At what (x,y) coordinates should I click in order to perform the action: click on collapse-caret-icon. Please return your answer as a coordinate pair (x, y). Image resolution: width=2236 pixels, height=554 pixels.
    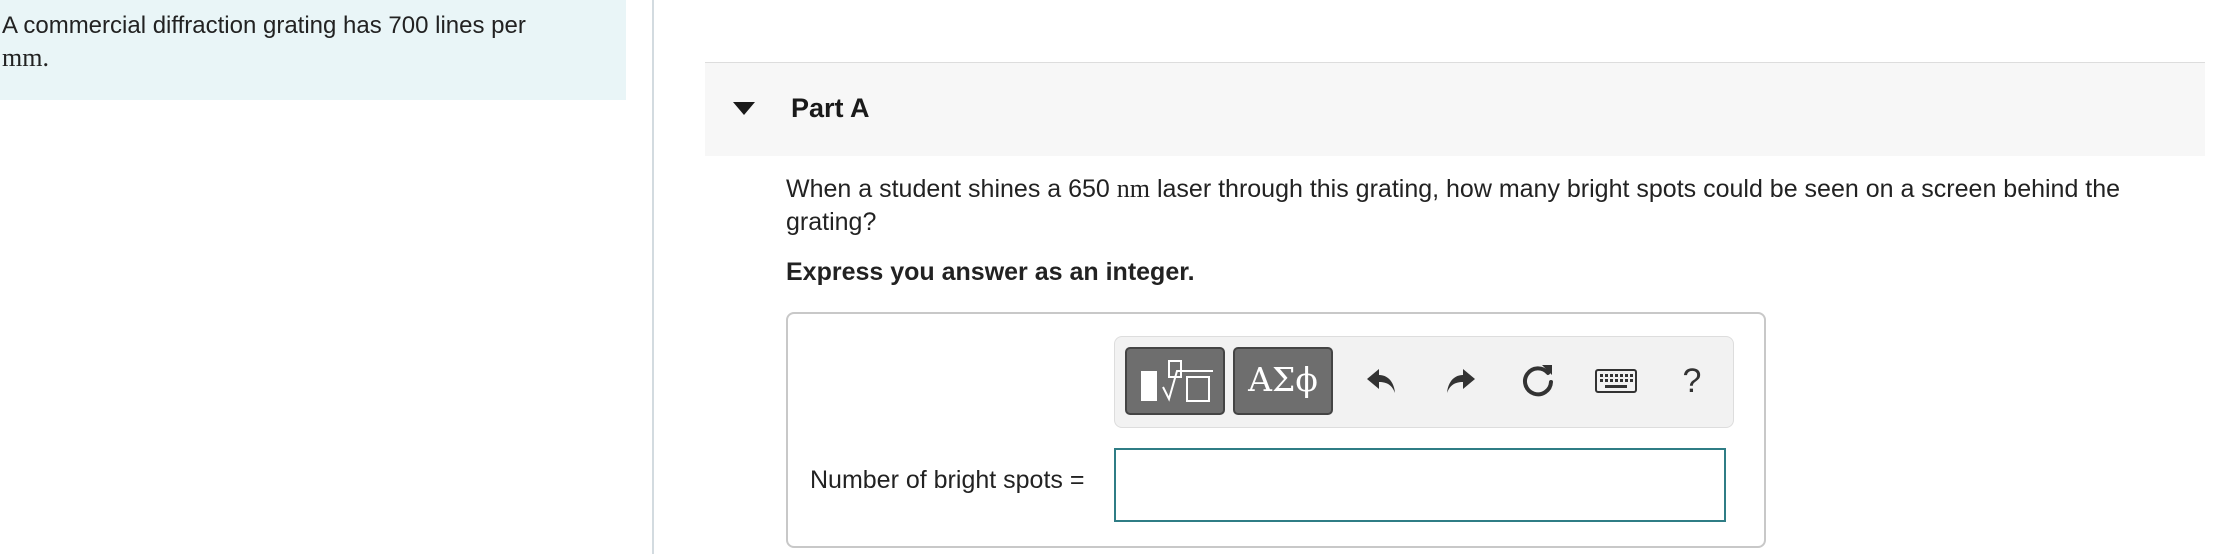
    Looking at the image, I should click on (744, 108).